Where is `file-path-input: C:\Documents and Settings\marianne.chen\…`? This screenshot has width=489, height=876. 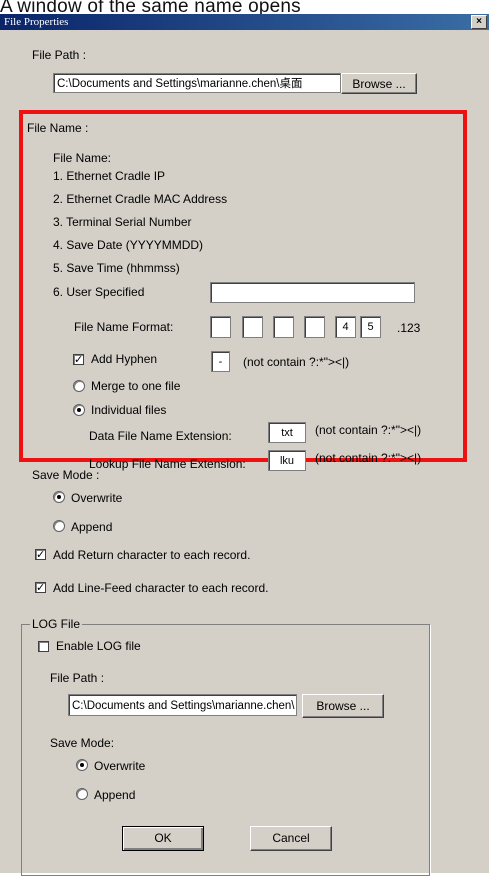
file-path-input: C:\Documents and Settings\marianne.chen\… is located at coordinates (197, 83).